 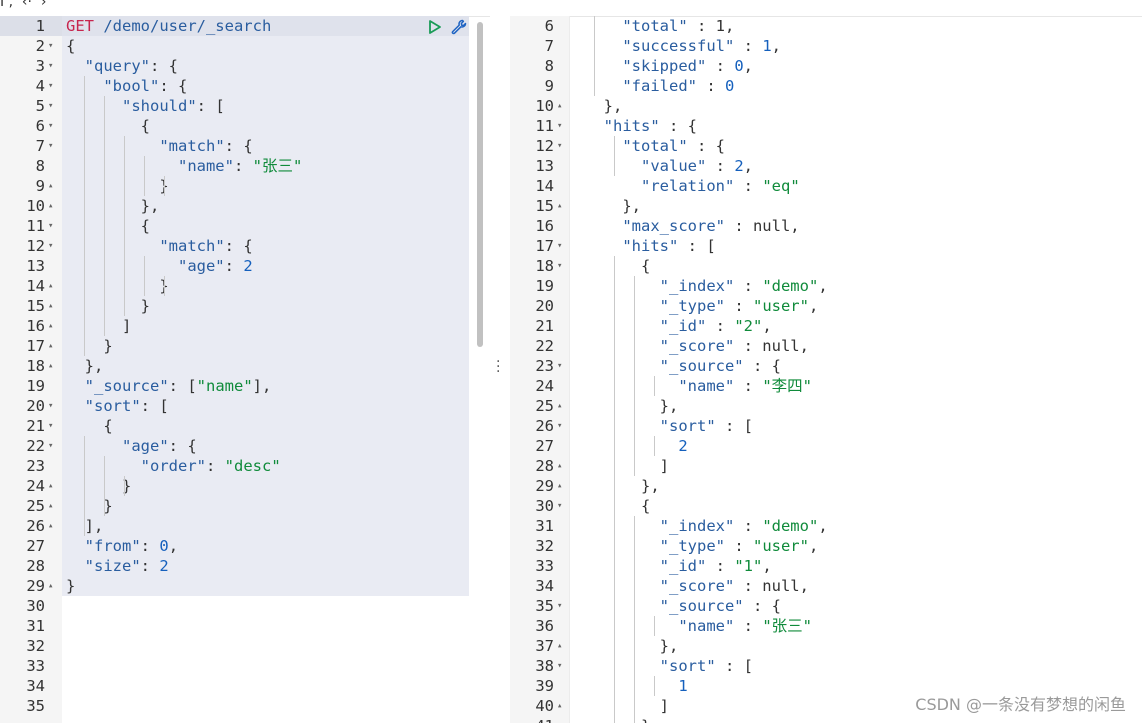 What do you see at coordinates (743, 526) in the screenshot?
I see `response-code-line: "_index" : "demo",` at bounding box center [743, 526].